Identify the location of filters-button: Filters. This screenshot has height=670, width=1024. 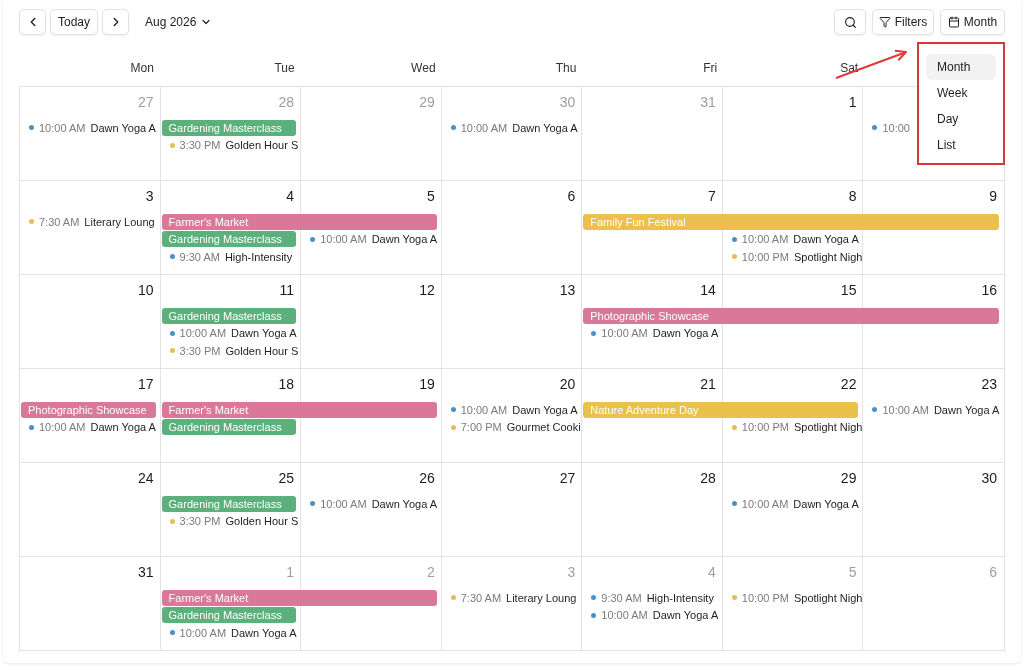
(903, 22).